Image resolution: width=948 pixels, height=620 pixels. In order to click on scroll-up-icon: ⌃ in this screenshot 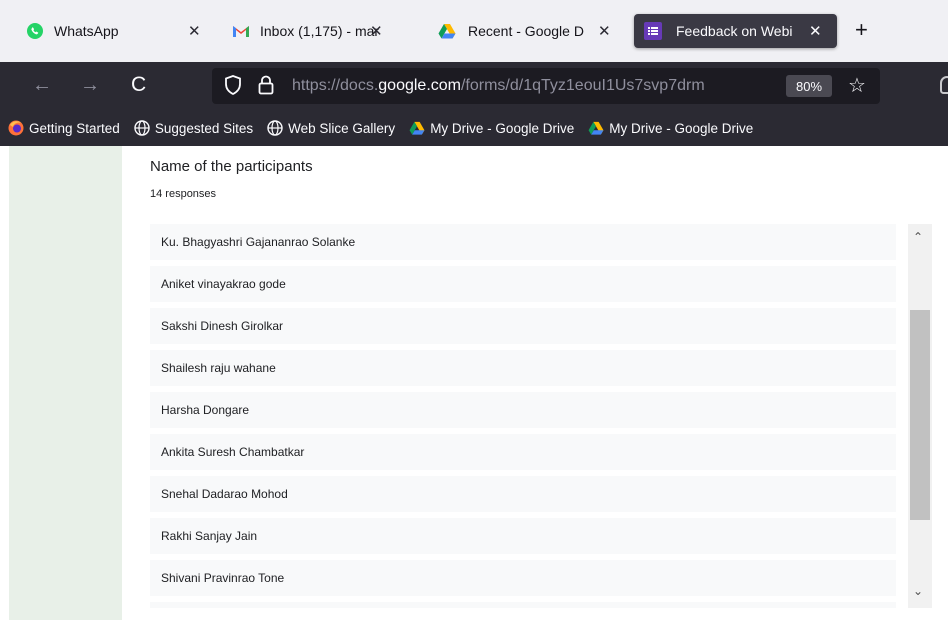, I will do `click(918, 237)`.